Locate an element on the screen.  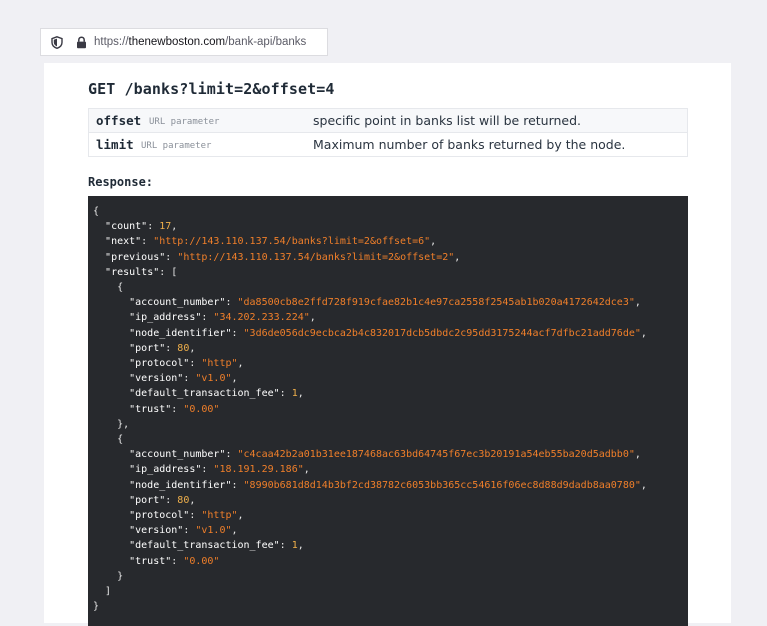
address-bar: https://thenewboston.com/bank-api/banks is located at coordinates (184, 42).